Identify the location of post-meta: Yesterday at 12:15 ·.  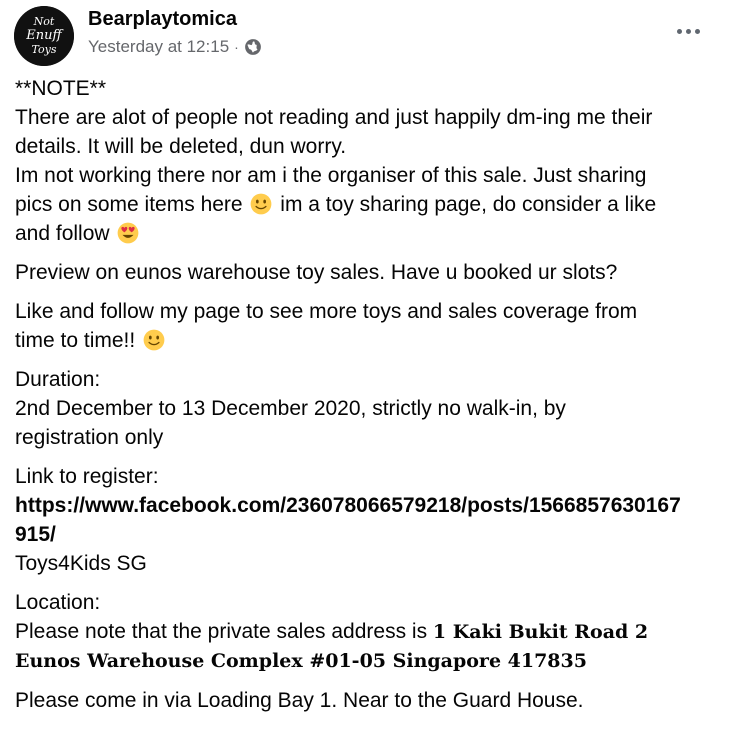
(175, 47).